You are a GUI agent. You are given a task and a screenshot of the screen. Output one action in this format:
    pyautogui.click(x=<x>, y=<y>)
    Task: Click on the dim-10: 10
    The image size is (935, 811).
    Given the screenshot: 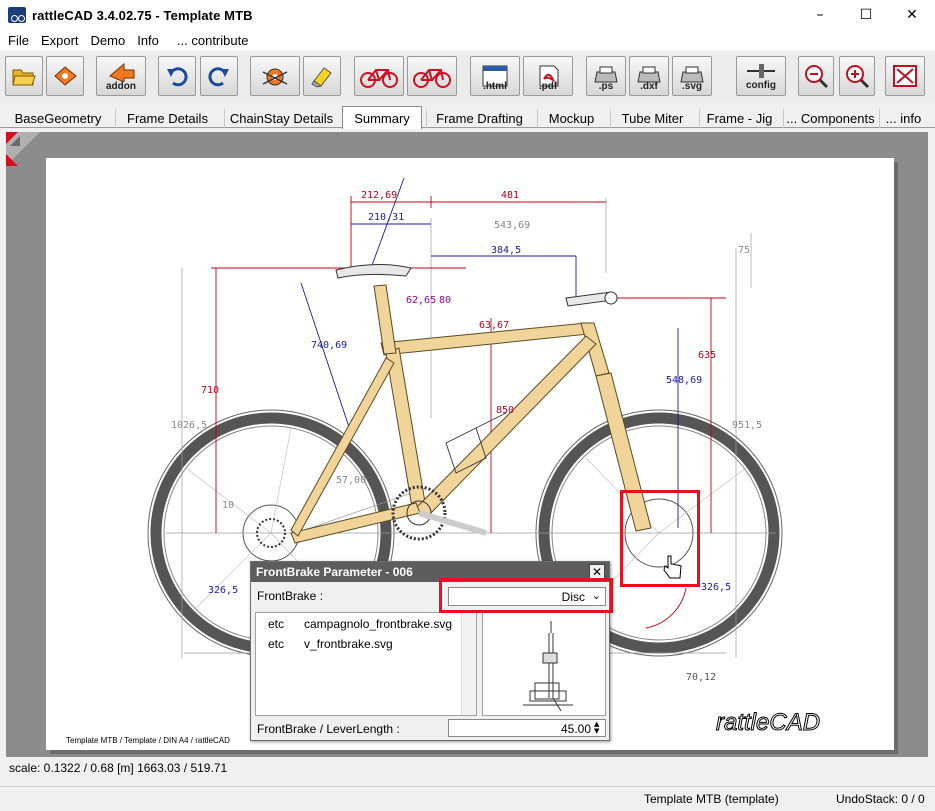 What is the action you would take?
    pyautogui.click(x=228, y=505)
    